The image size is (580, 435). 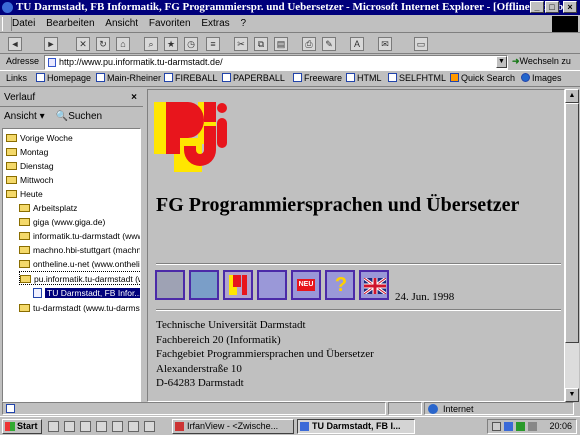 I want to click on history-item: Heute, so click(x=24, y=194).